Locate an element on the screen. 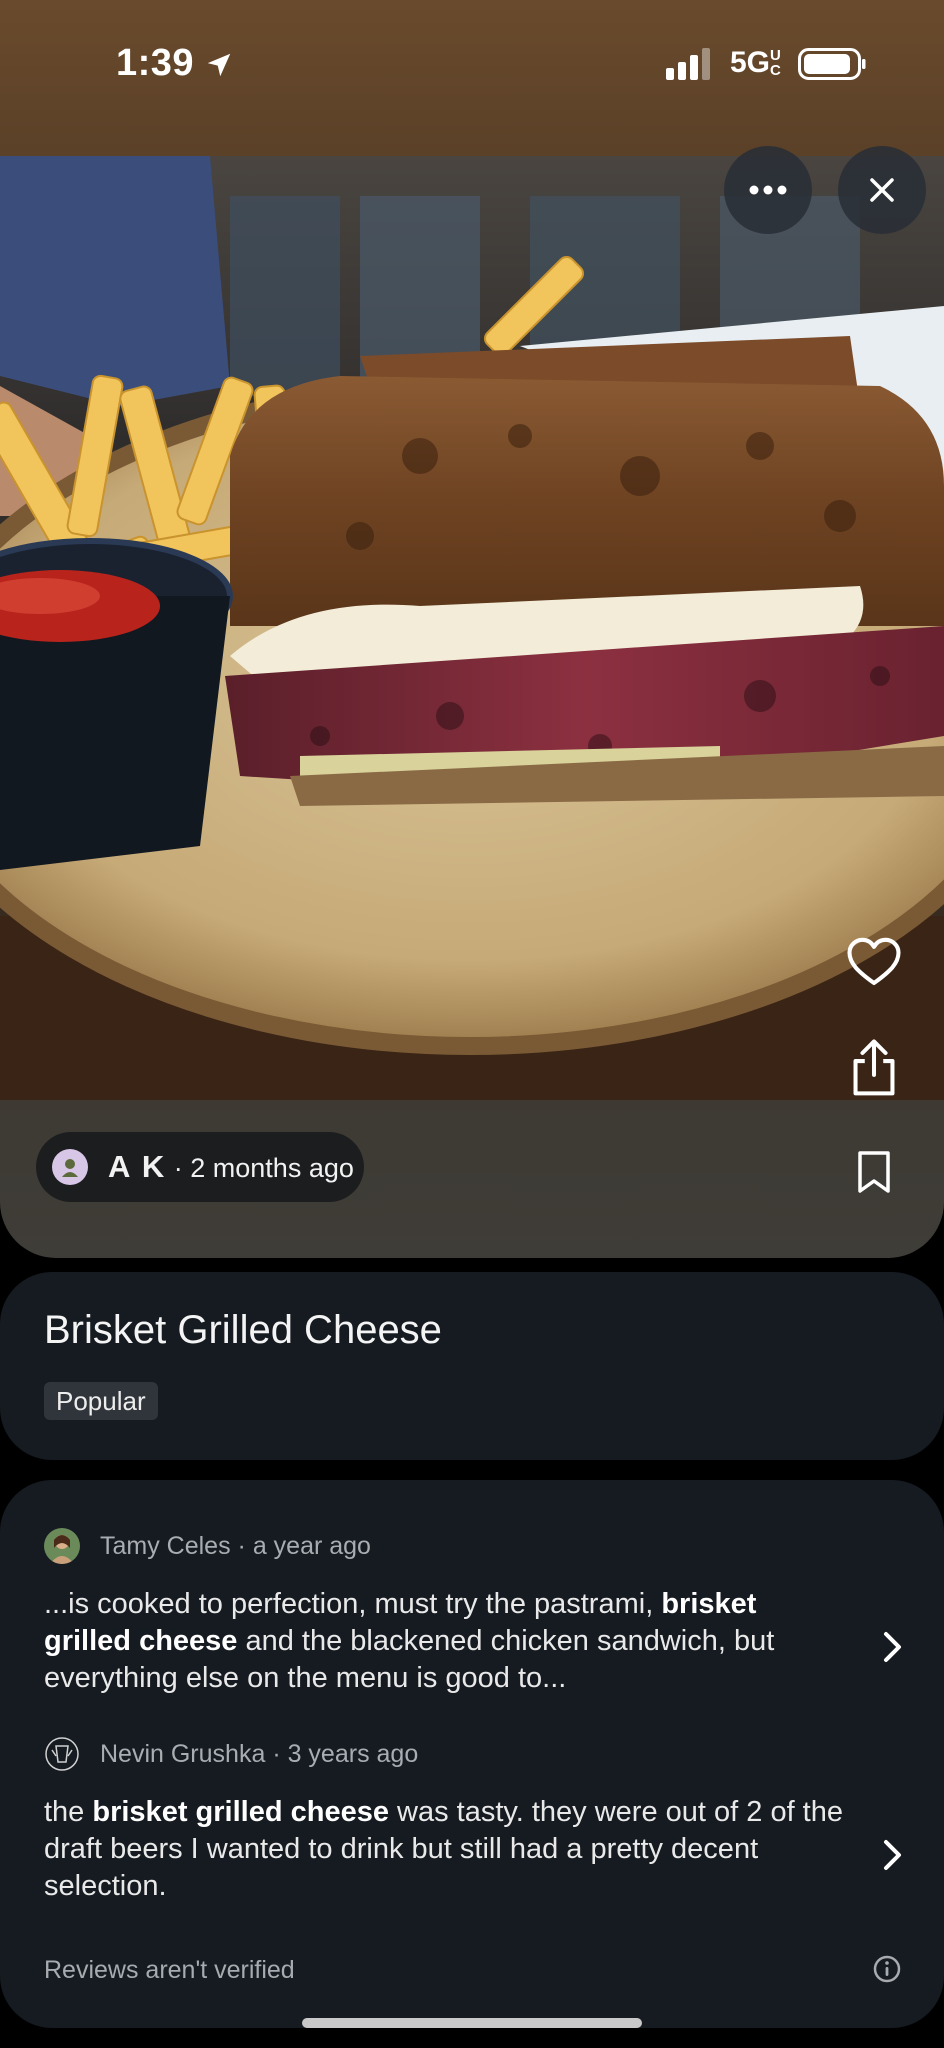 This screenshot has height=2048, width=944. avatar-icon is located at coordinates (70, 1168).